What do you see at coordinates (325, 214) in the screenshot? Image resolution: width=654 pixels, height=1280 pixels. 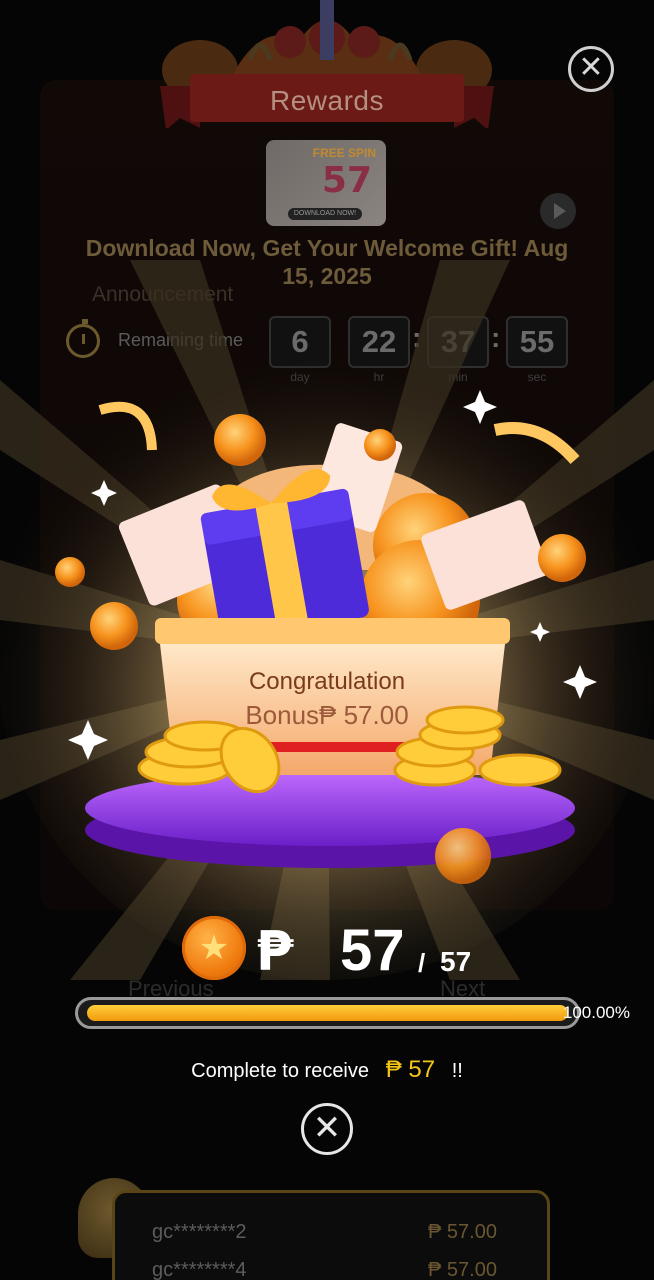 I see `thumbnail-download-button: DOWNLOAD NOW!` at bounding box center [325, 214].